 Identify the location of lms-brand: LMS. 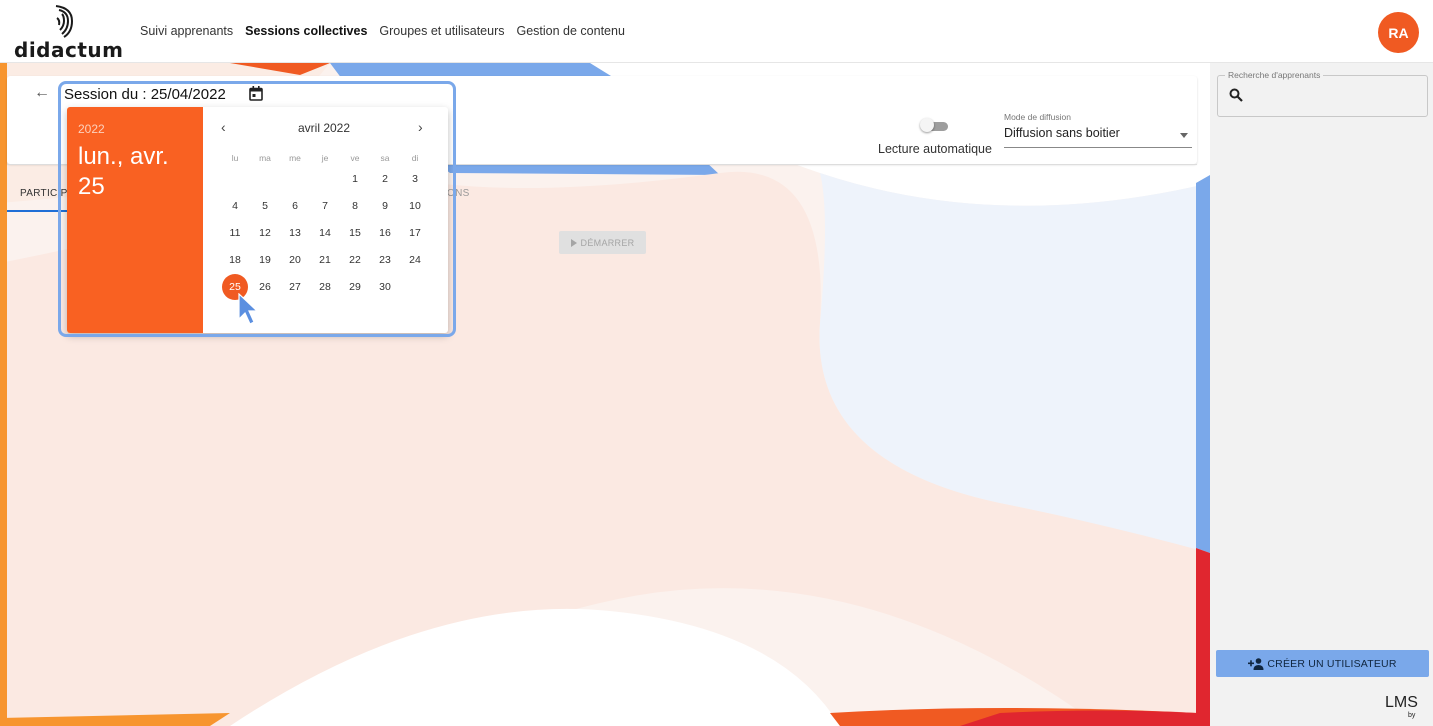
(1401, 702).